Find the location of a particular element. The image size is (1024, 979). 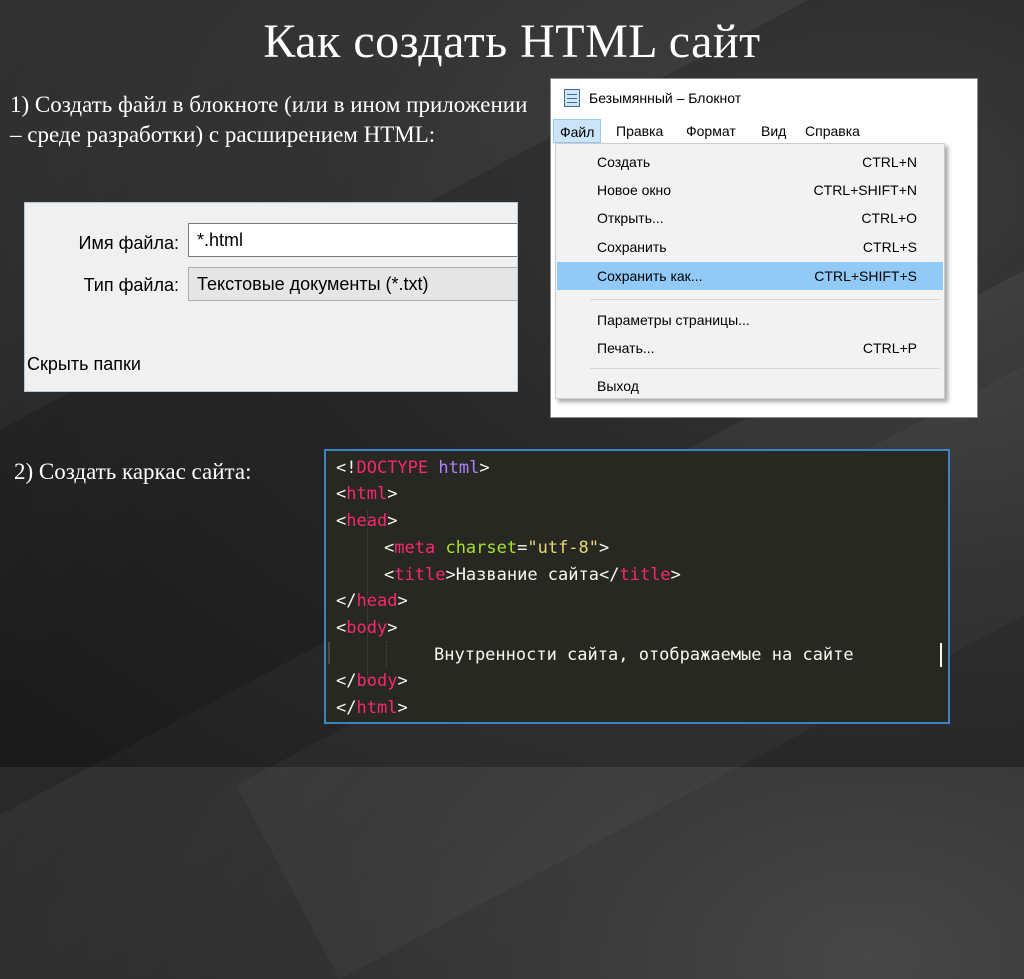

code-line: <body> is located at coordinates (367, 628).